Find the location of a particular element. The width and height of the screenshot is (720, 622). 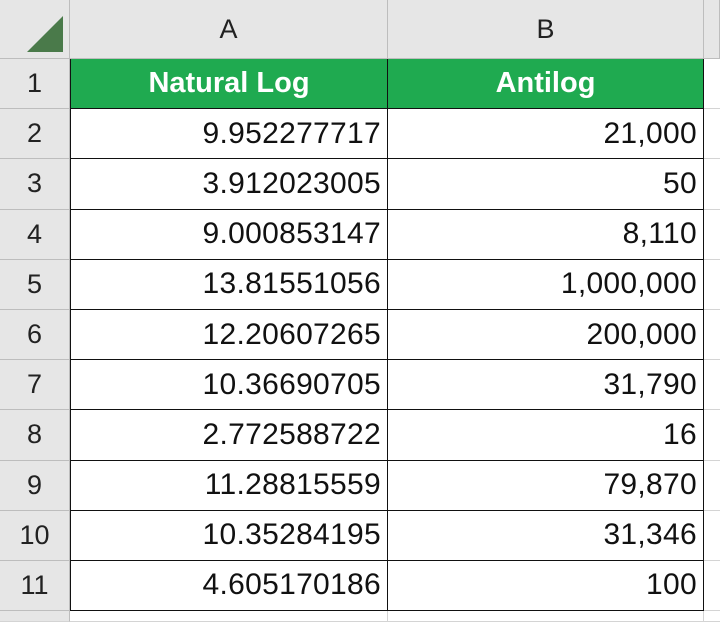

antilog-cell: 50 is located at coordinates (546, 184).